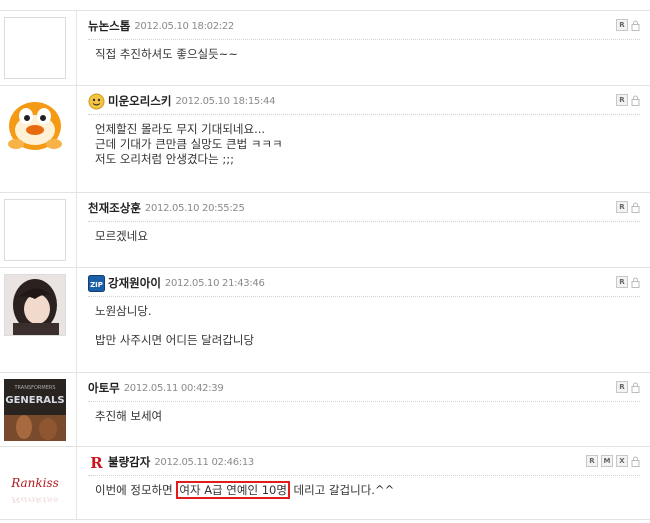 This screenshot has width=650, height=523. I want to click on svg-text: R, so click(96, 462).